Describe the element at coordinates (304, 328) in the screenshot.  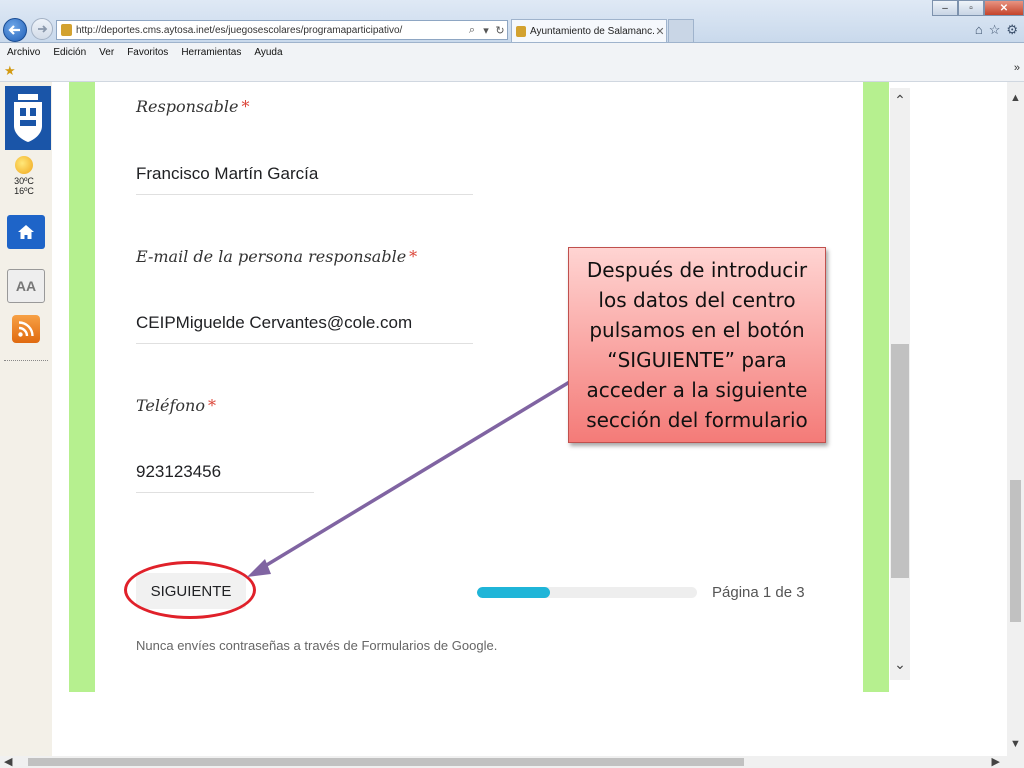
I see `email-input: CEIPMiguelde Cervantes@cole.com` at that location.